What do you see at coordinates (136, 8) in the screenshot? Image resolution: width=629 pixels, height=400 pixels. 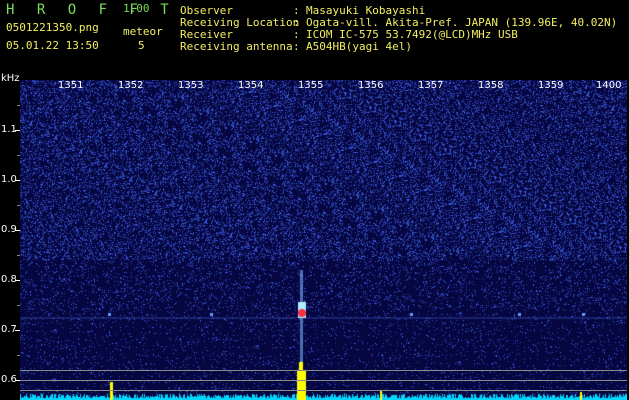 I see `app-version: 1.00` at bounding box center [136, 8].